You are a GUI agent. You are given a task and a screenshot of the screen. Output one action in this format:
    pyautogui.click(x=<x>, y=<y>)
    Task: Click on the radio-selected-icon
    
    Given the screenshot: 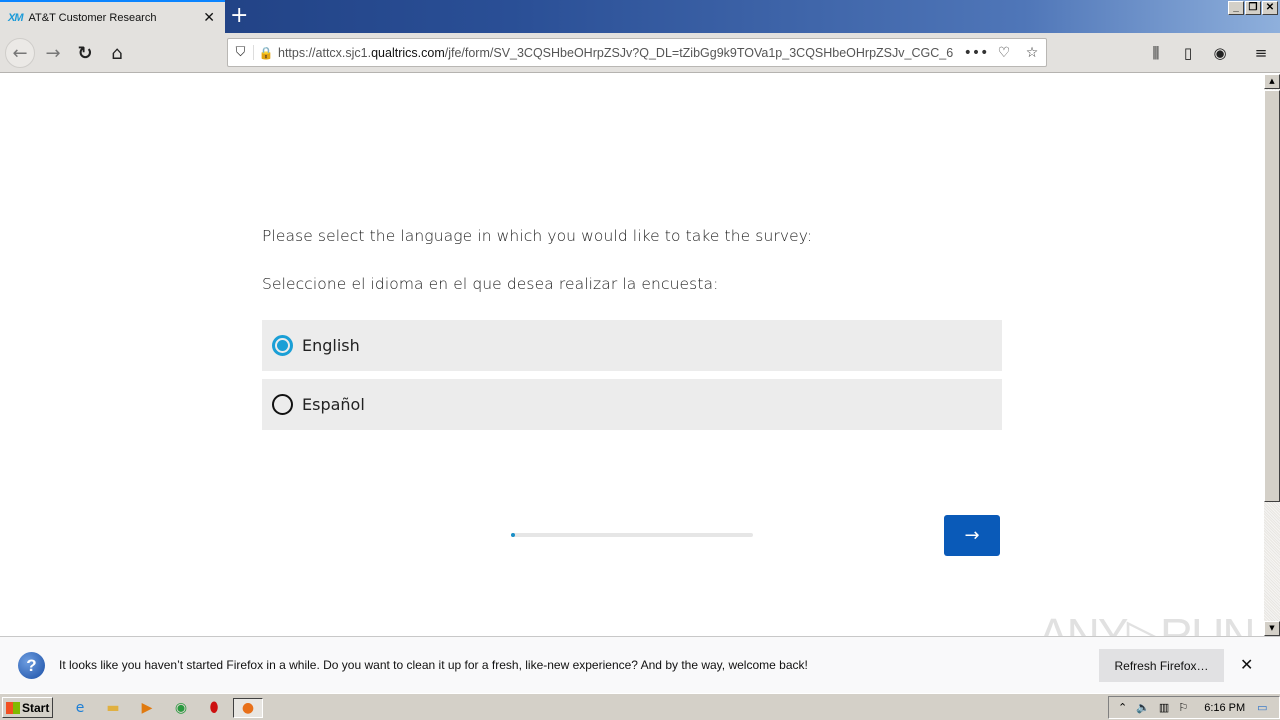 What is the action you would take?
    pyautogui.click(x=282, y=345)
    